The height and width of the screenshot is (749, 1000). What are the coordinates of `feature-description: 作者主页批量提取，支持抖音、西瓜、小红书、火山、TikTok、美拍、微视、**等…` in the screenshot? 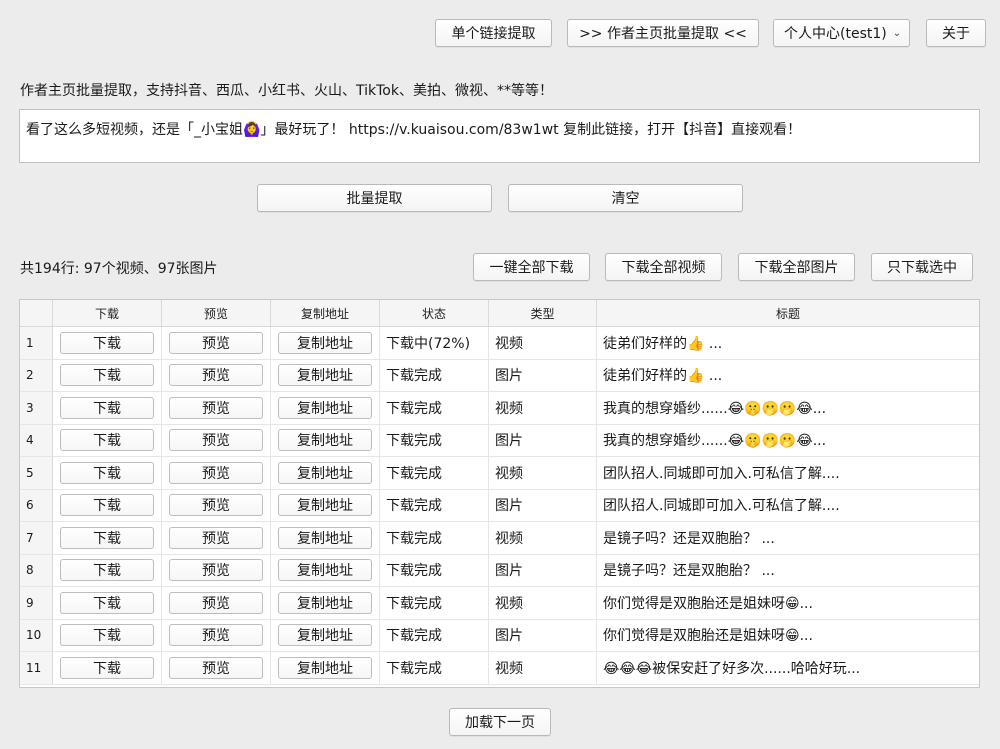 It's located at (286, 91).